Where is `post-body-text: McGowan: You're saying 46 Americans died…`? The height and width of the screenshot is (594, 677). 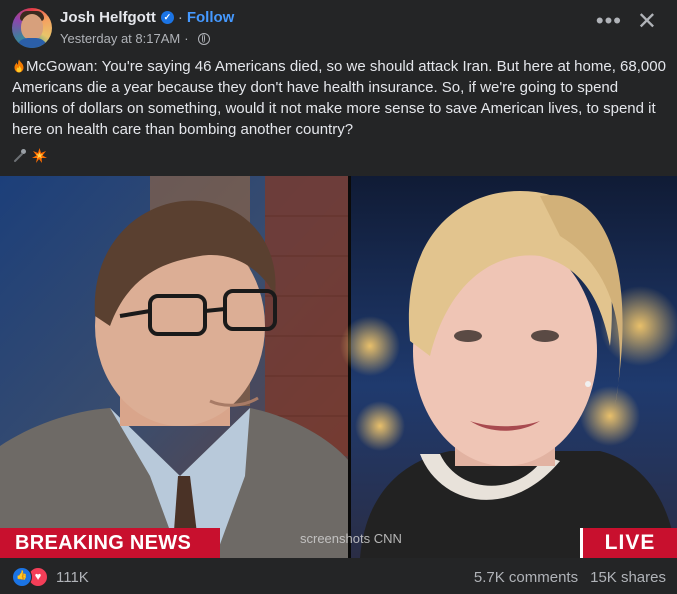
post-body-text: McGowan: You're saying 46 Americans died… is located at coordinates (339, 98).